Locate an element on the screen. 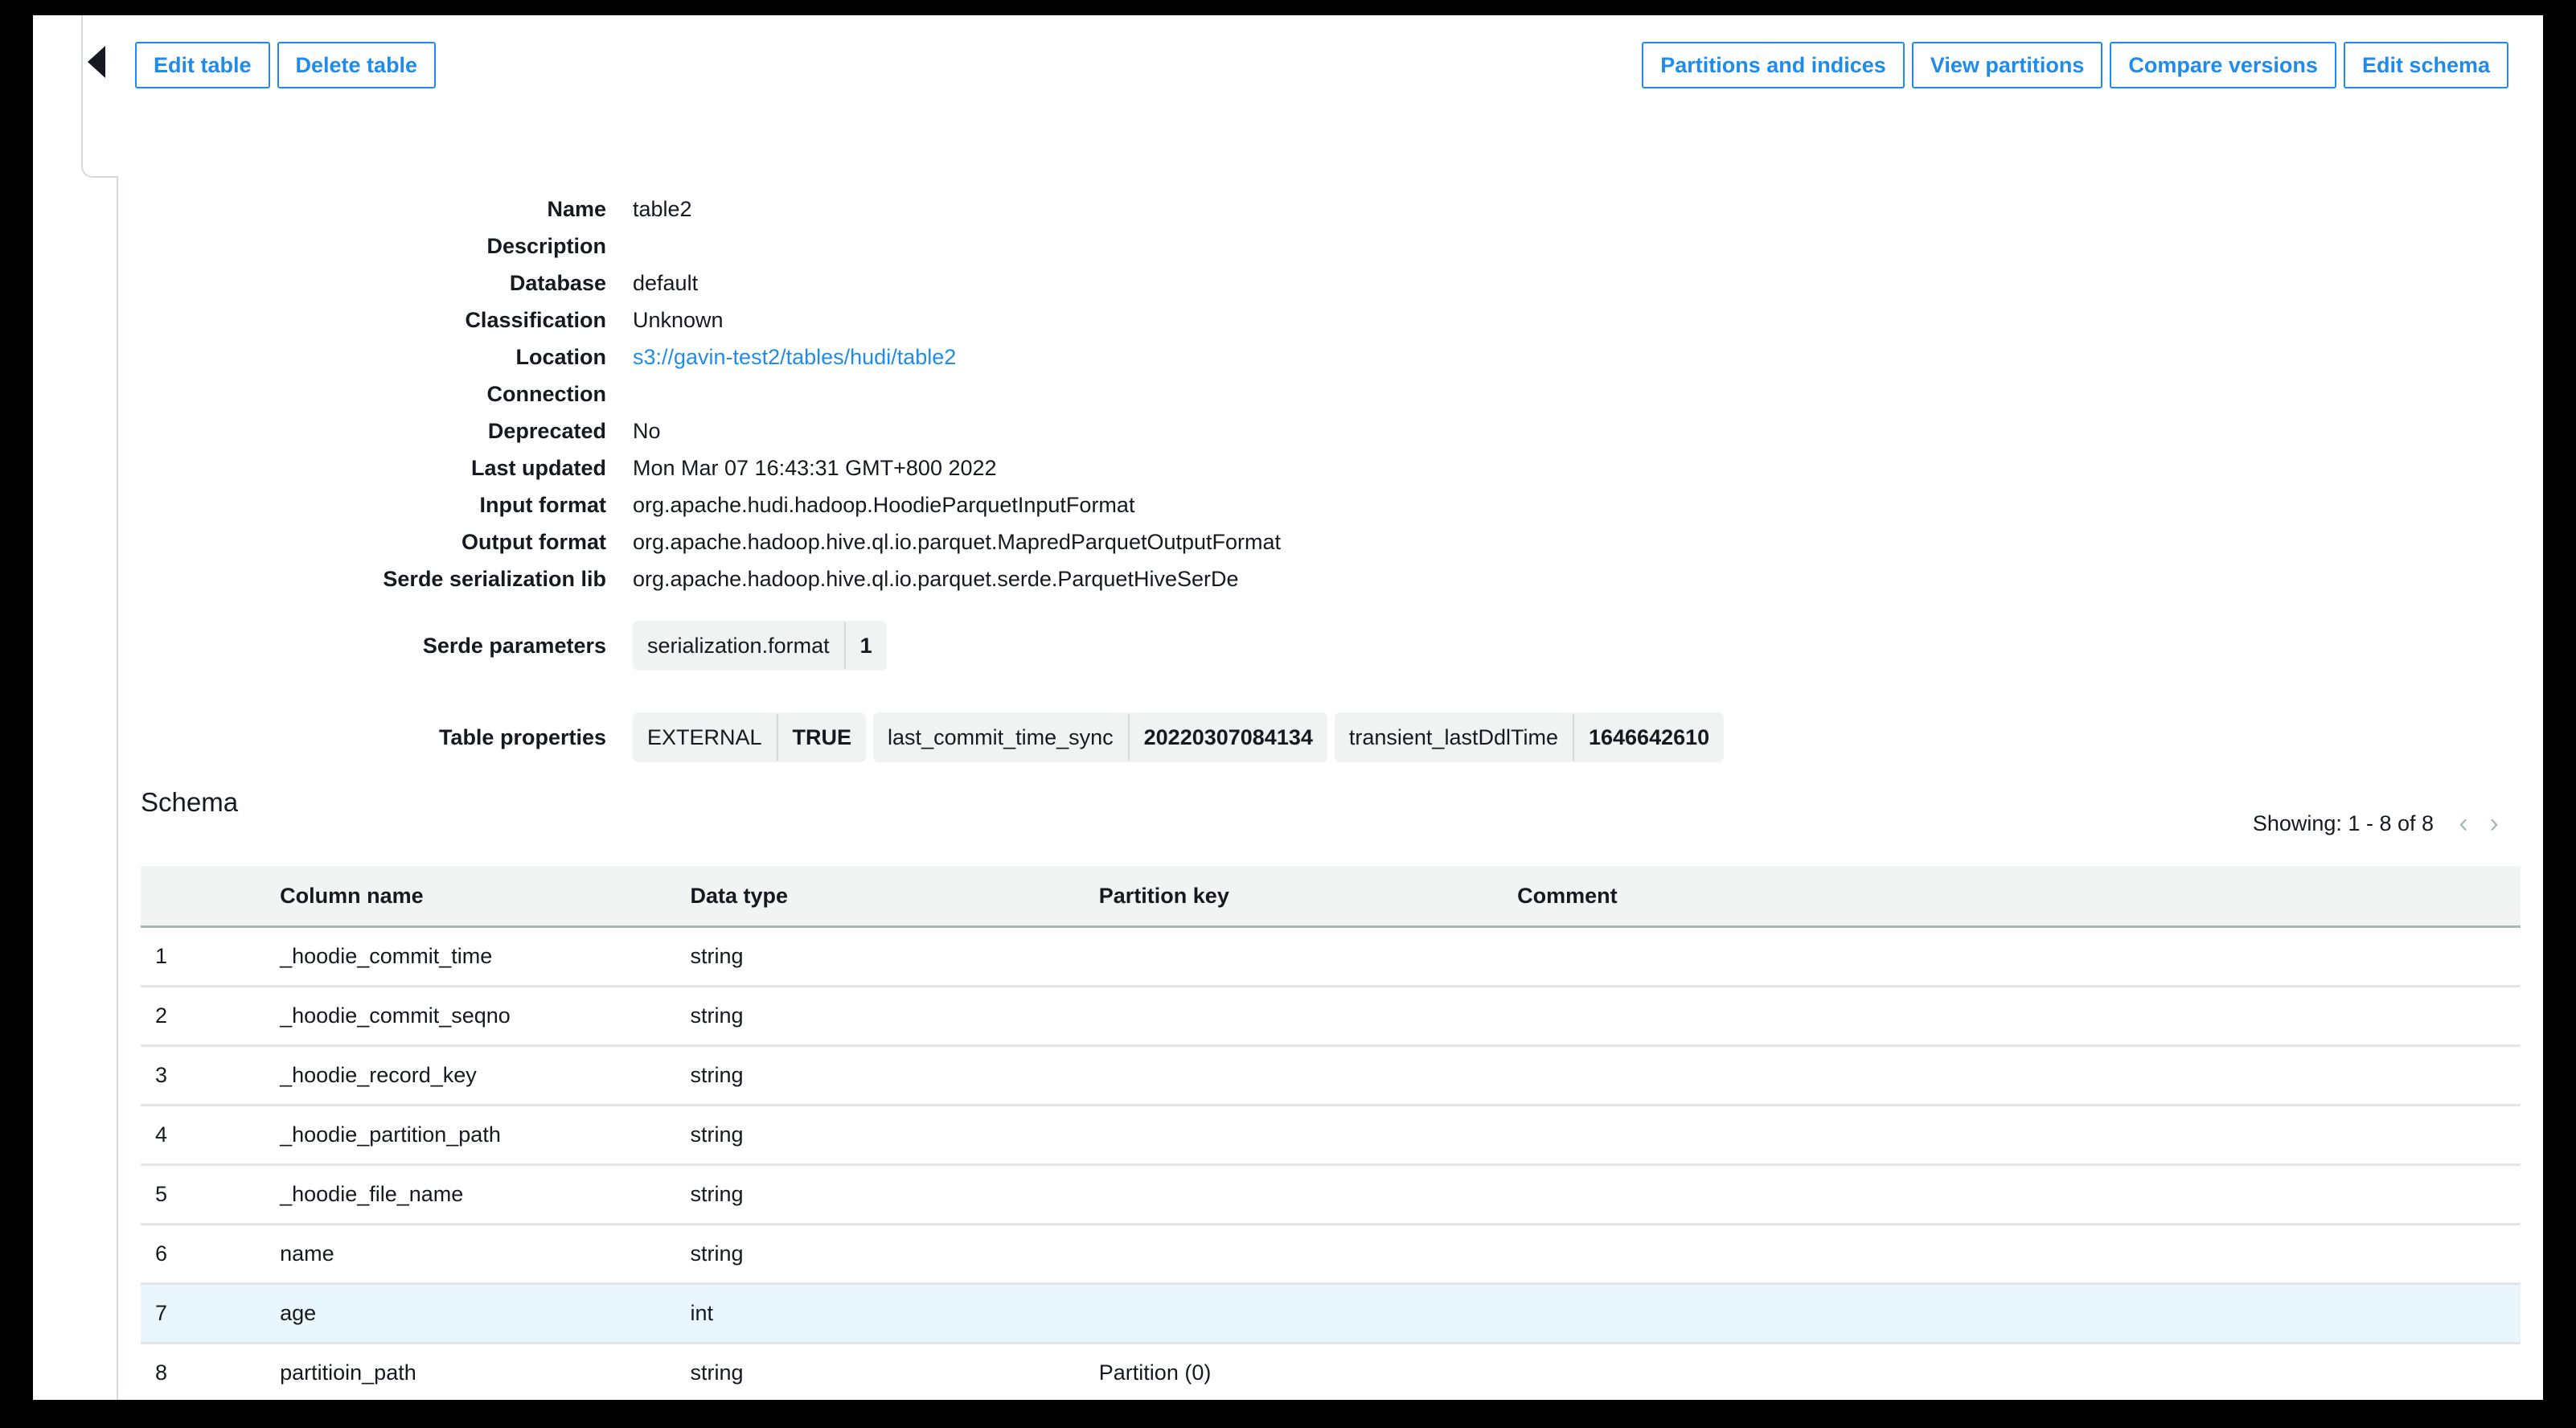 This screenshot has width=2576, height=1428. table-property-chip: EXTERNAL TRUE is located at coordinates (750, 737).